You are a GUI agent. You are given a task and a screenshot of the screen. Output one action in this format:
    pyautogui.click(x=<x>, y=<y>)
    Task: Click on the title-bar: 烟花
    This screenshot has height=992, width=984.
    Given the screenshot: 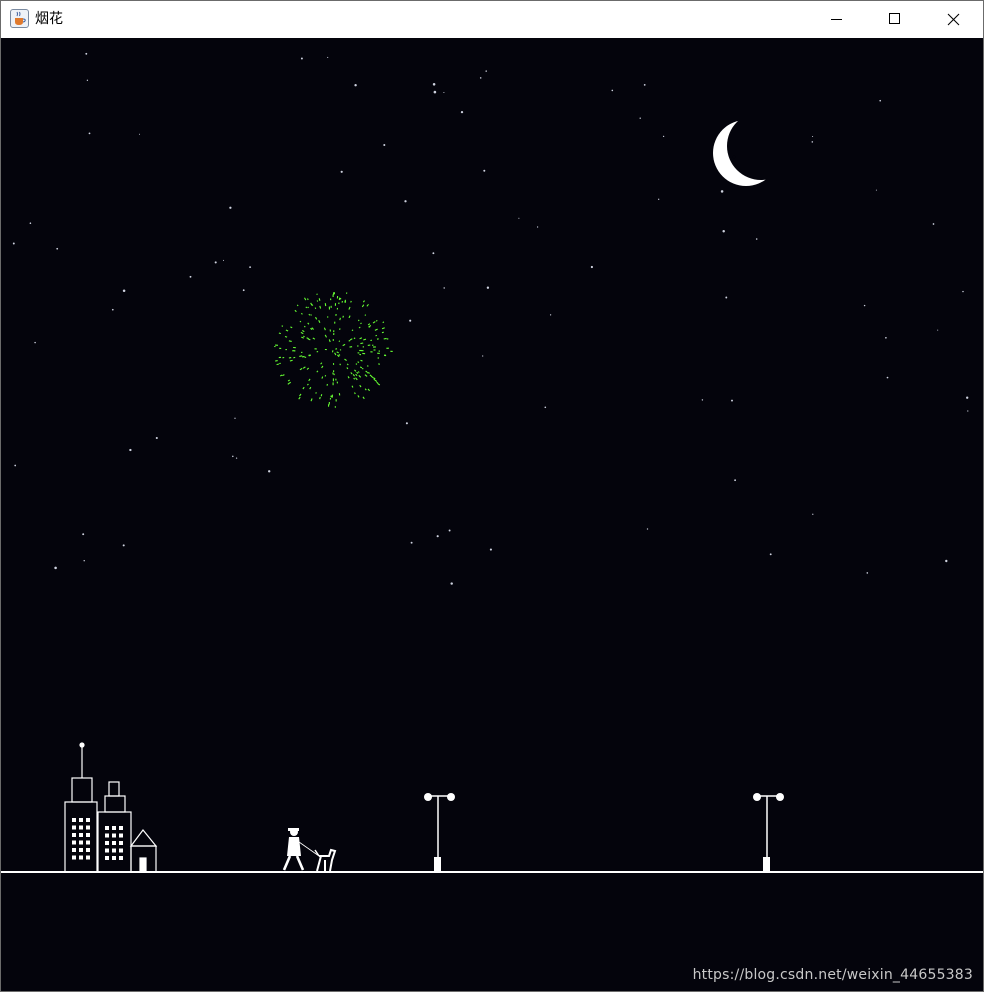 What is the action you would take?
    pyautogui.click(x=492, y=19)
    